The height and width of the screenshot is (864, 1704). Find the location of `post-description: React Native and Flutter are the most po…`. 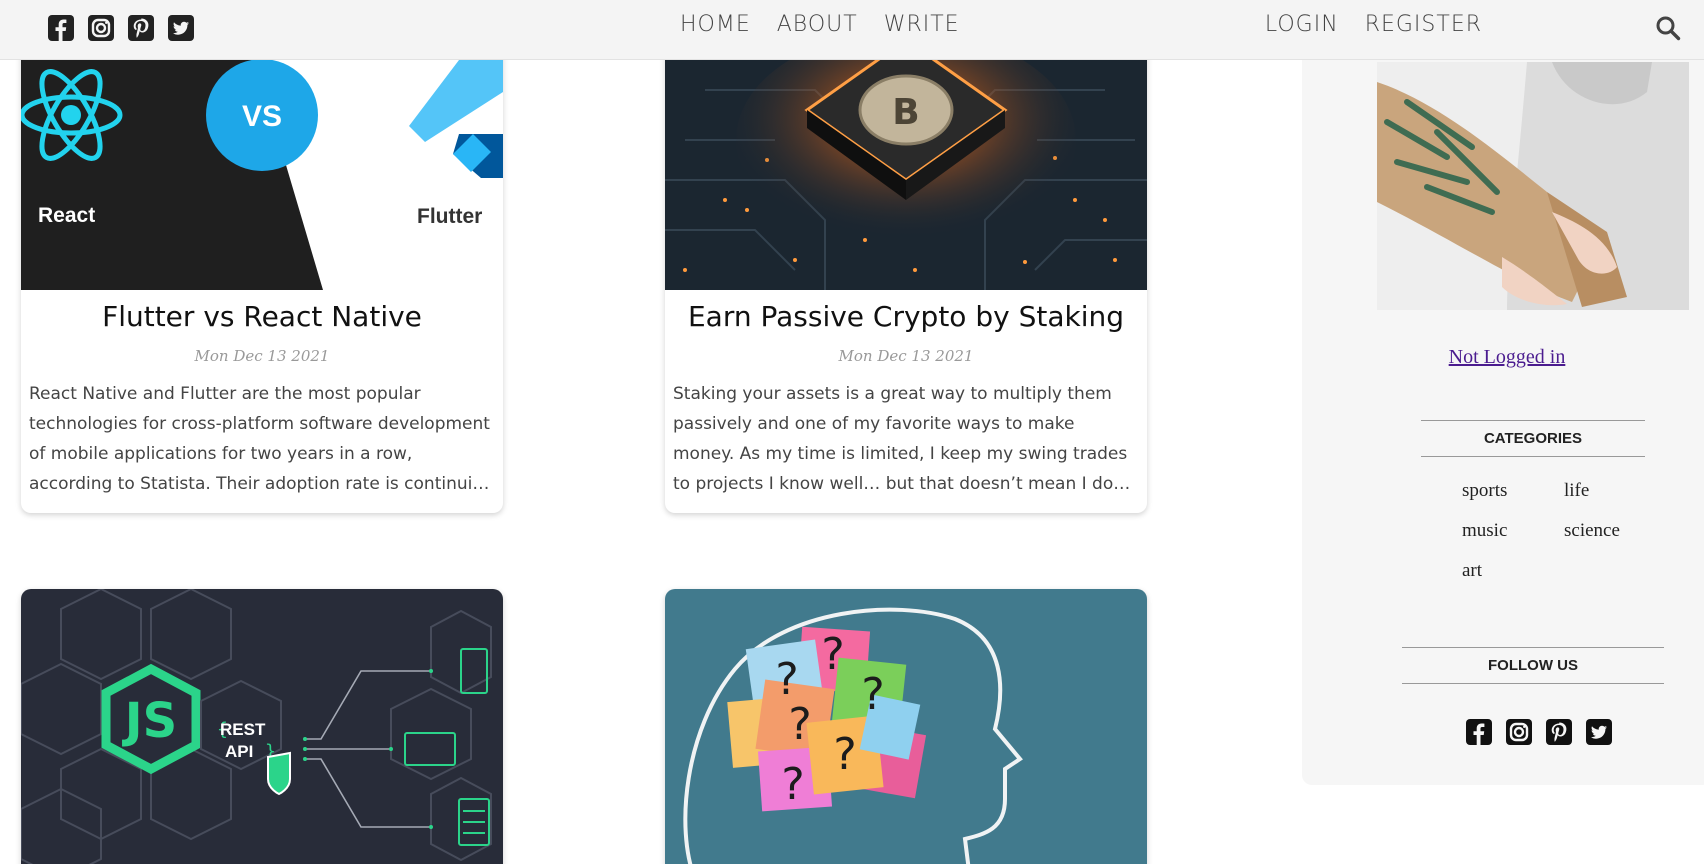

post-description: React Native and Flutter are the most po… is located at coordinates (261, 439).